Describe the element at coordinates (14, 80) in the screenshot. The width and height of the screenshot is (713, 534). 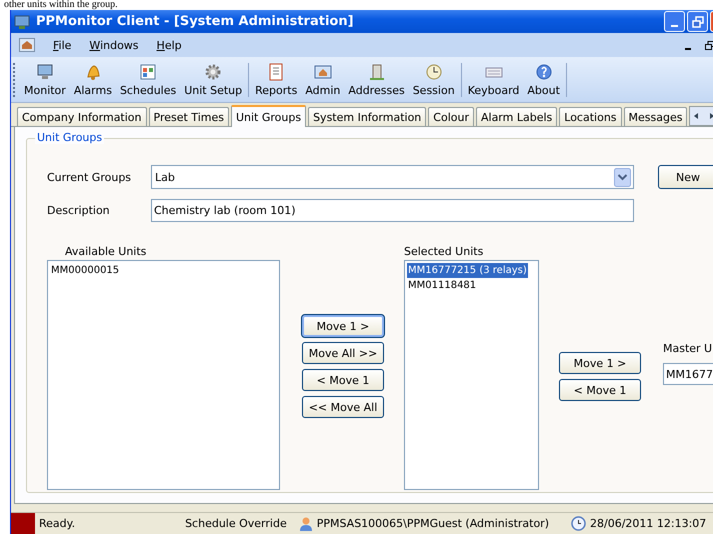
I see `toolbar-grip-icon` at that location.